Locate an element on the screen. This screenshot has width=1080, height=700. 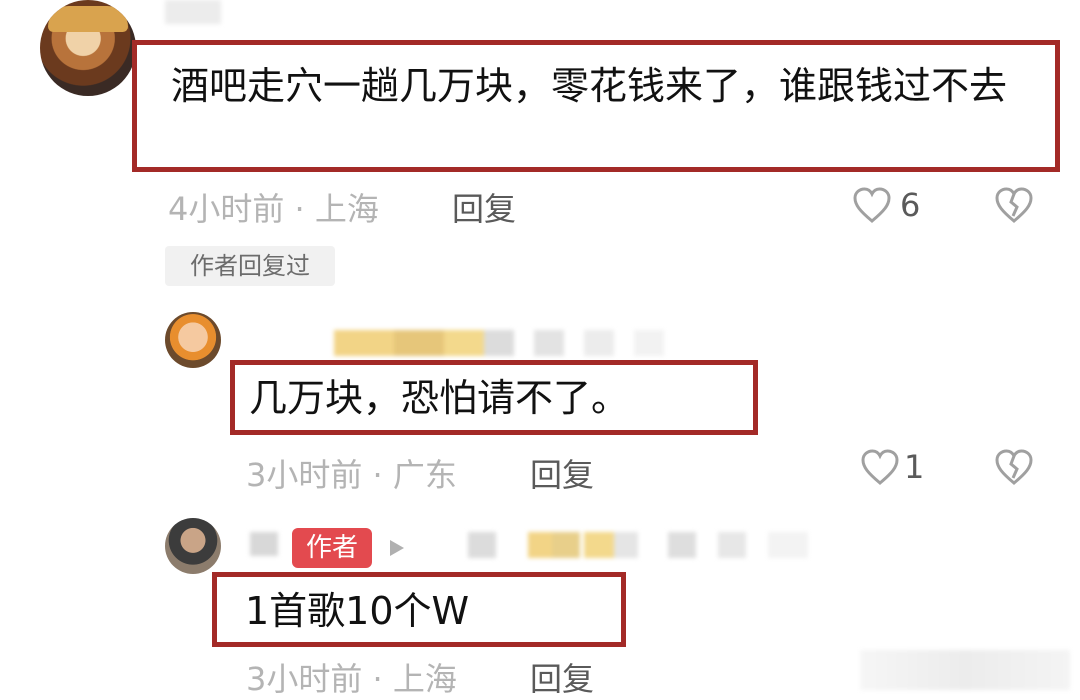
reply-location: 广东 is located at coordinates (424, 475).